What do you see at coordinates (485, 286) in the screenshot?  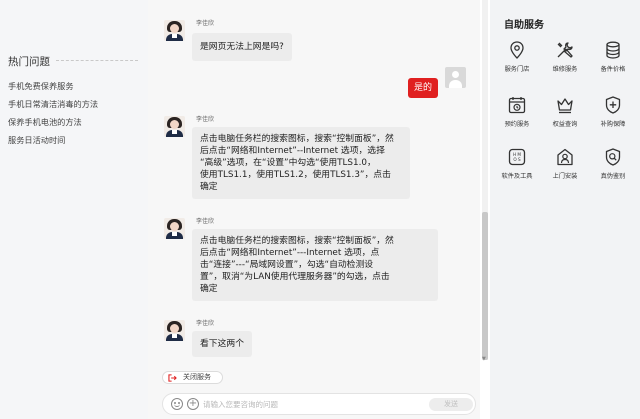 I see `chat-scrollbar-thumb` at bounding box center [485, 286].